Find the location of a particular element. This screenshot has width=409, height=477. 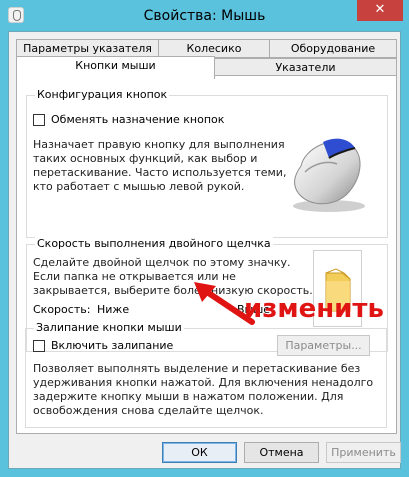

click-lock-label: Включить залипание is located at coordinates (112, 346).